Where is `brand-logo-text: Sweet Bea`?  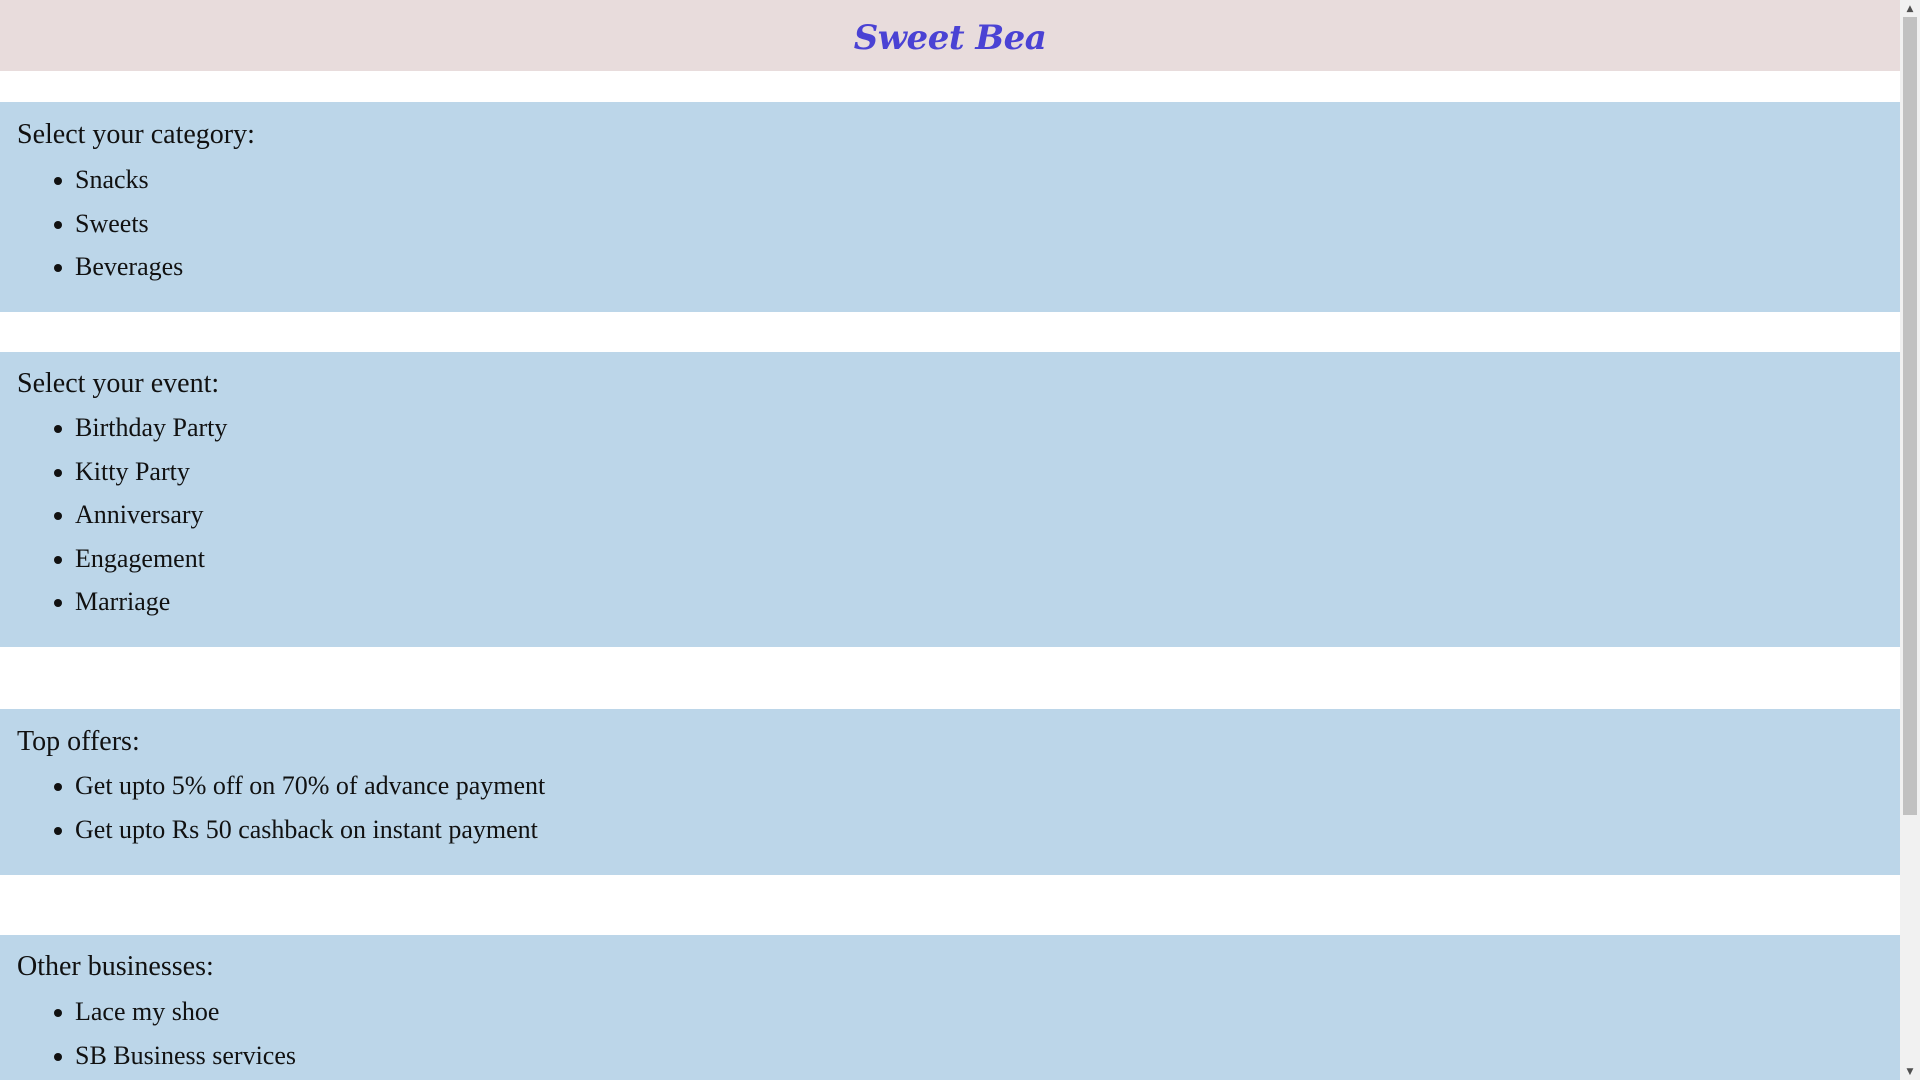
brand-logo-text: Sweet Bea is located at coordinates (950, 36).